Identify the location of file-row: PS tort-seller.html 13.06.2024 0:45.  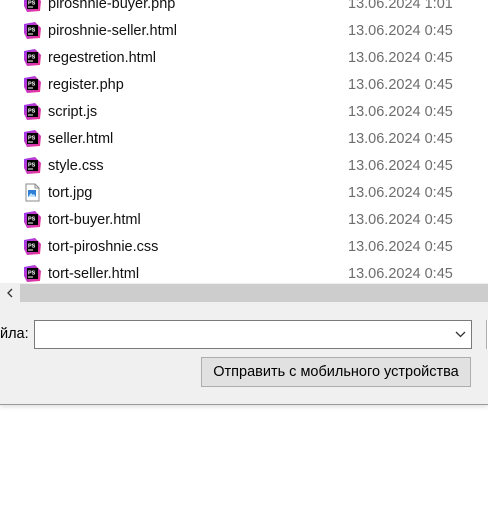
(244, 272).